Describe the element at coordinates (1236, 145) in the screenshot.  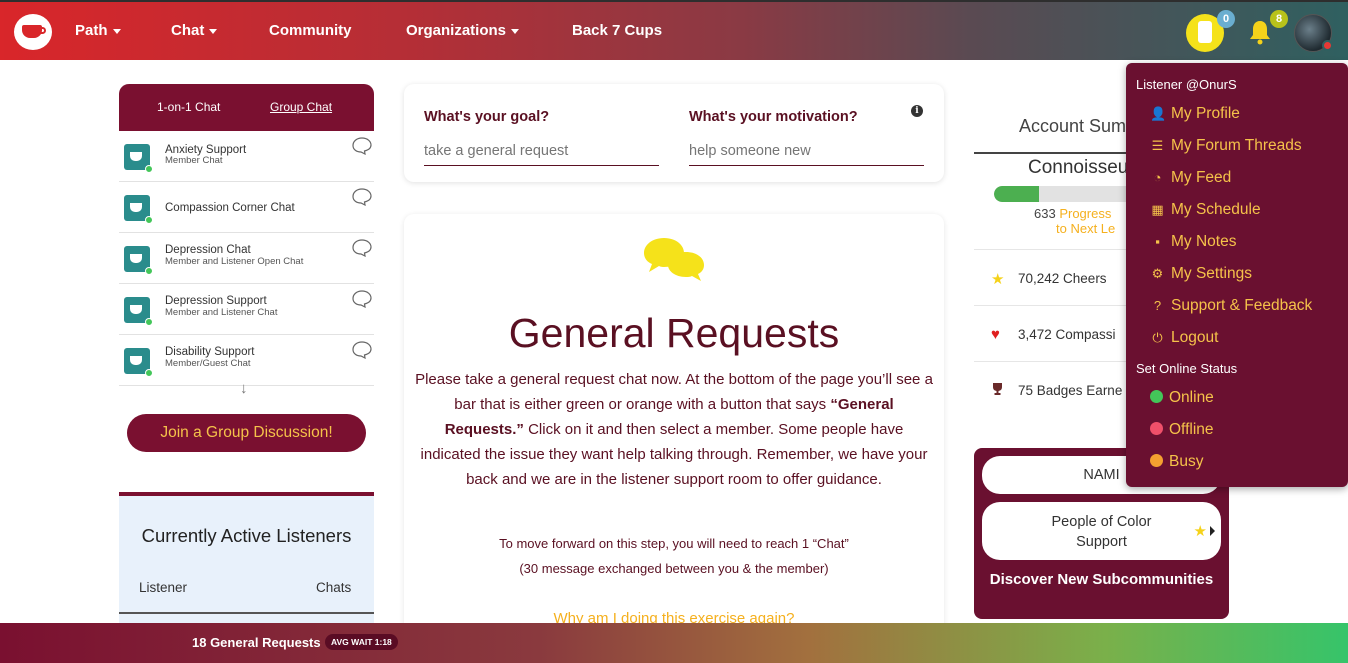
I see `menu-item-label: My Forum Threads` at that location.